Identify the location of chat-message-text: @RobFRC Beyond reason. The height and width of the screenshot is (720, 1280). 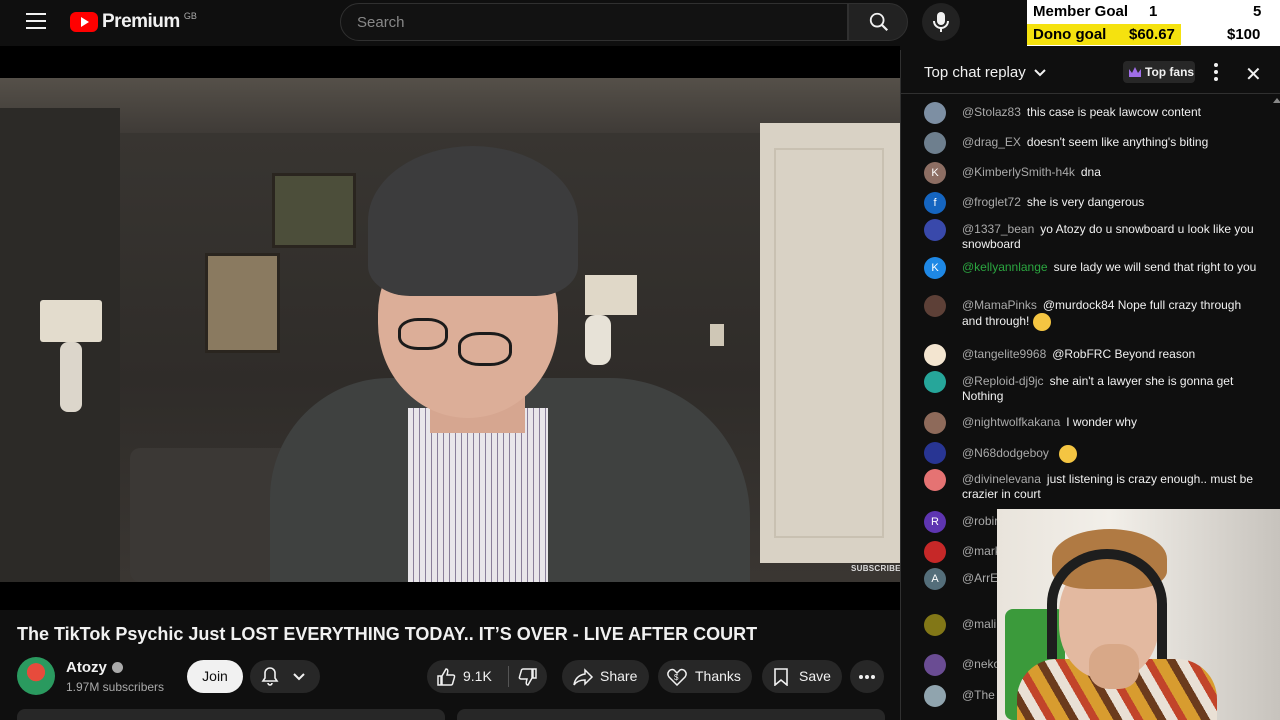
(1124, 354).